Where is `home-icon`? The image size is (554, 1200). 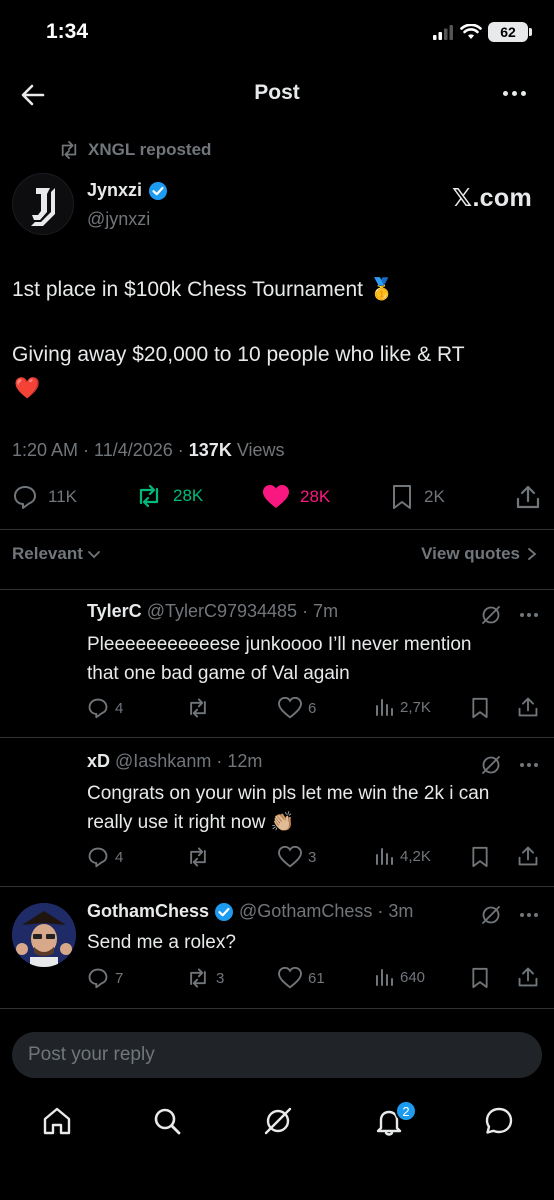
home-icon is located at coordinates (57, 1121).